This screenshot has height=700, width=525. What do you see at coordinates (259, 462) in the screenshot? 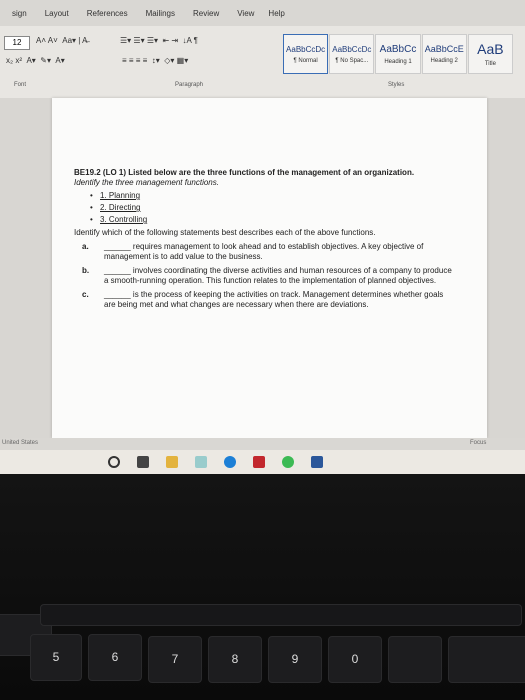
I see `office-icon` at bounding box center [259, 462].